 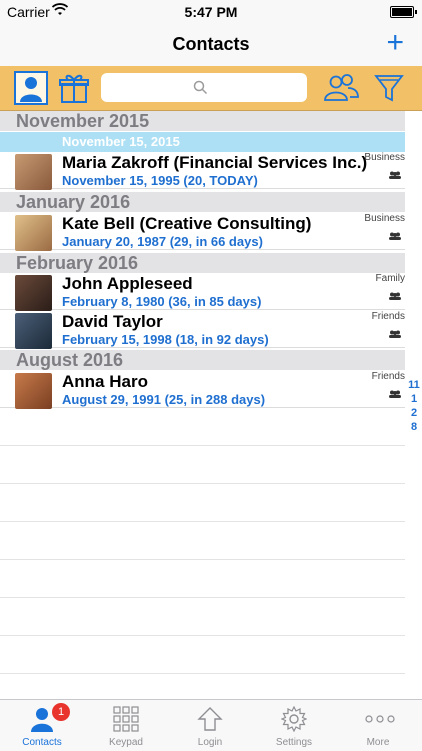 What do you see at coordinates (42, 742) in the screenshot?
I see `tab-label: Contacts` at bounding box center [42, 742].